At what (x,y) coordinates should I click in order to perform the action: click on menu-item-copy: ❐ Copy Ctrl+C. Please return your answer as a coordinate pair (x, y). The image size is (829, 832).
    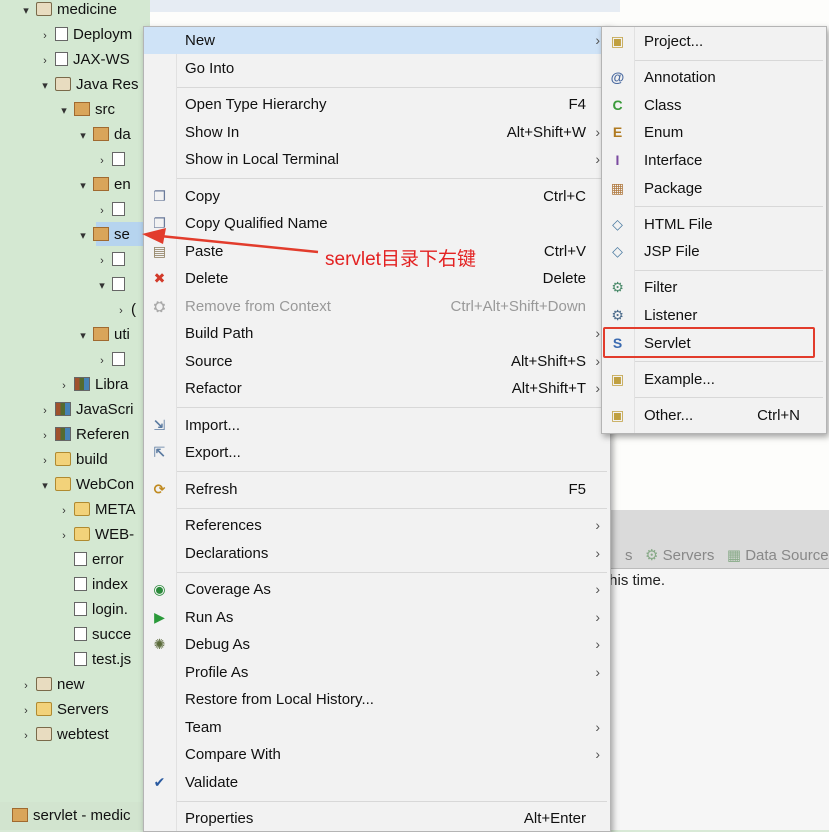
    Looking at the image, I should click on (377, 196).